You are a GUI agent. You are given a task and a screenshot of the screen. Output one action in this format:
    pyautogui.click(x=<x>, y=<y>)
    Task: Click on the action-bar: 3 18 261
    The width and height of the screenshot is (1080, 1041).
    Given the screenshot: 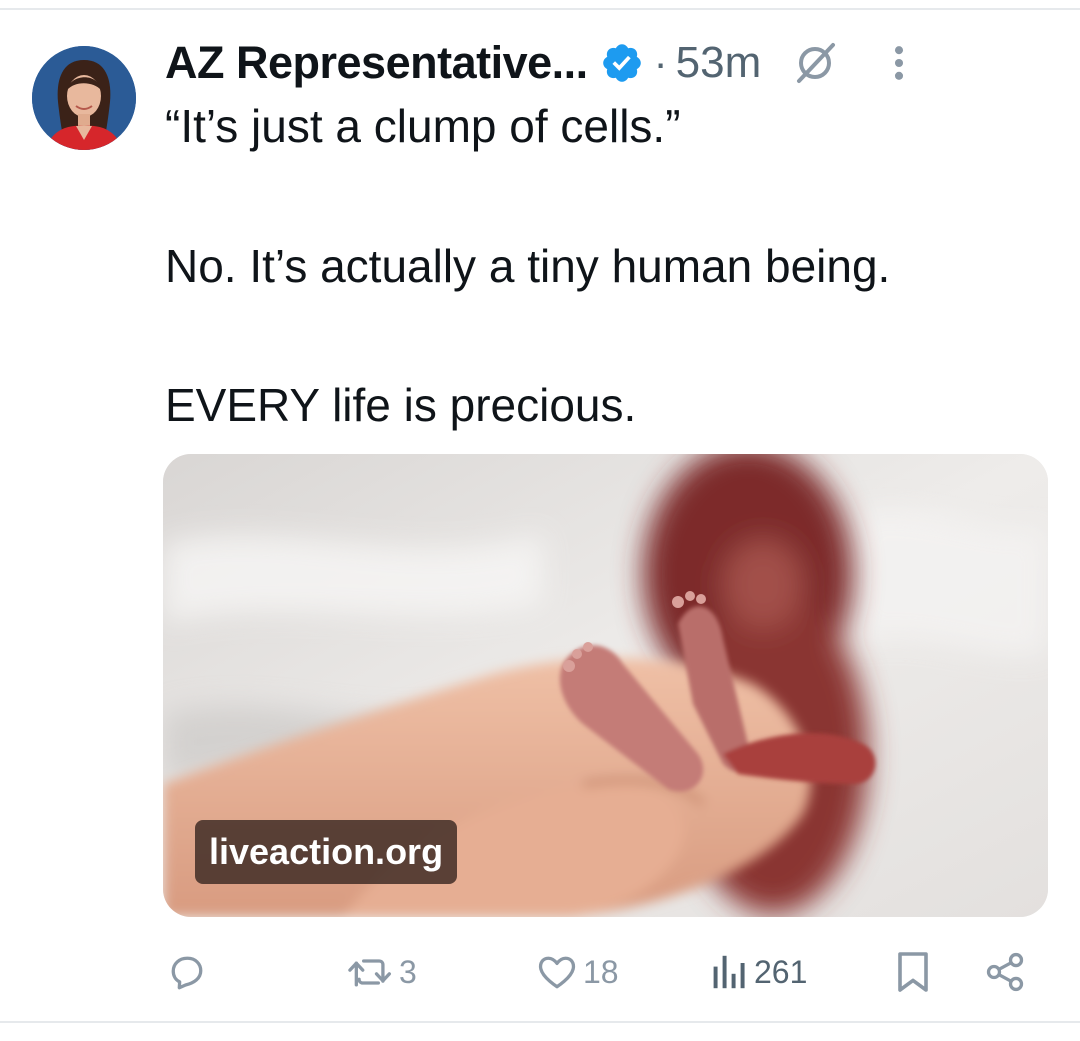 What is the action you would take?
    pyautogui.click(x=605, y=972)
    